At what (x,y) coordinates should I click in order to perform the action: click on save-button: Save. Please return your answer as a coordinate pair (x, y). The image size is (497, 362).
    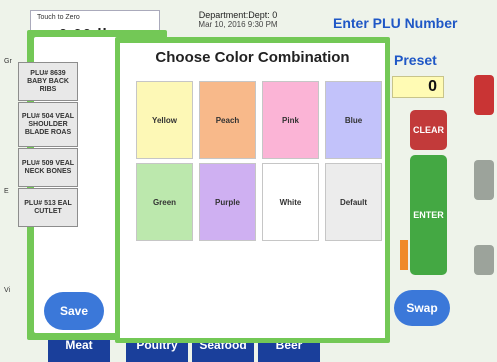
    Looking at the image, I should click on (74, 311).